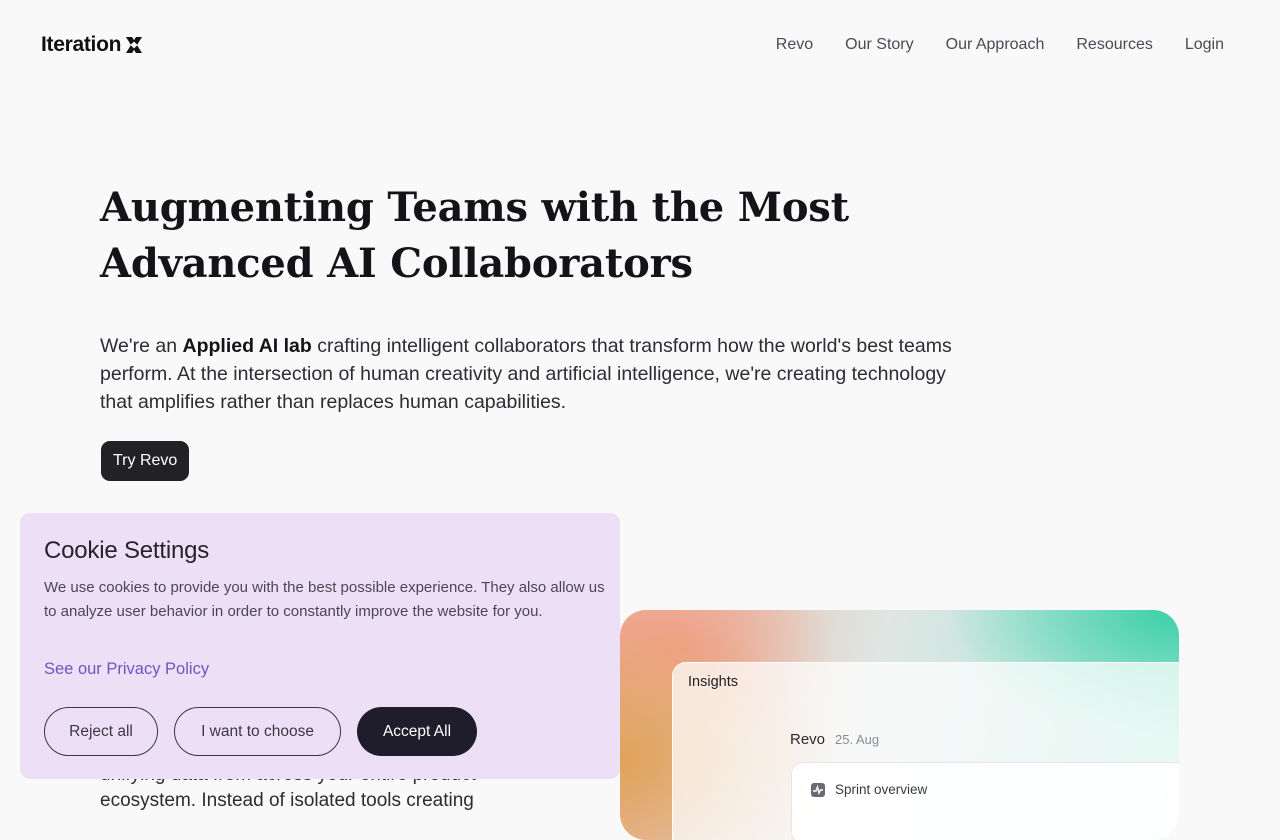 The width and height of the screenshot is (1280, 840). I want to click on choose-cookies-button: I want to choose, so click(257, 731).